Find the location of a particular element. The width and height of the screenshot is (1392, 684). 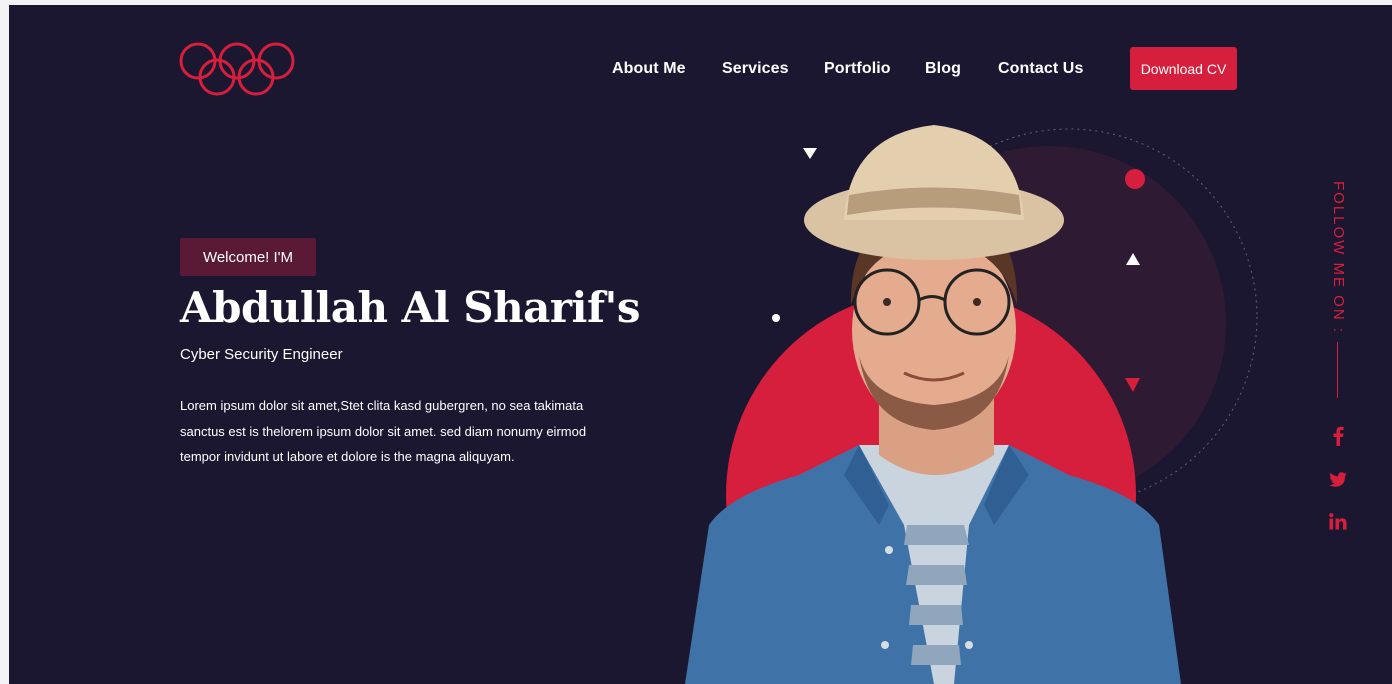

hero-role: Cyber Security Engineer is located at coordinates (261, 354).